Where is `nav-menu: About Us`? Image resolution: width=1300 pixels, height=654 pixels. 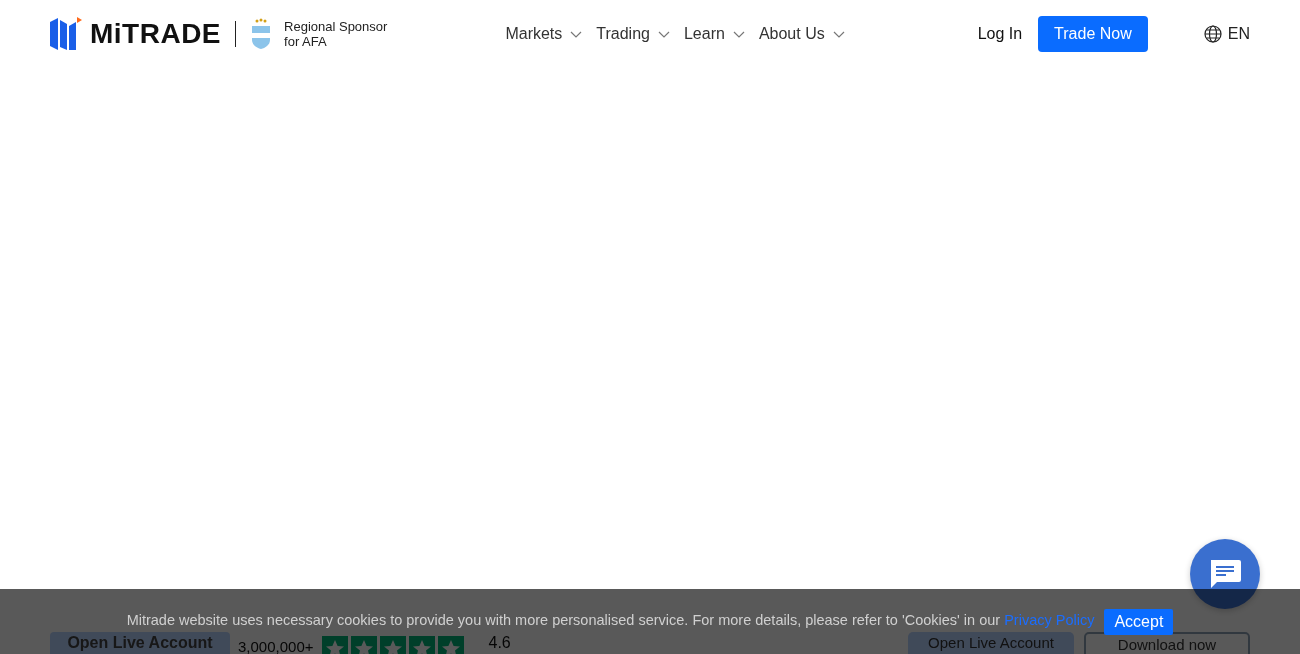
nav-menu: About Us is located at coordinates (801, 34).